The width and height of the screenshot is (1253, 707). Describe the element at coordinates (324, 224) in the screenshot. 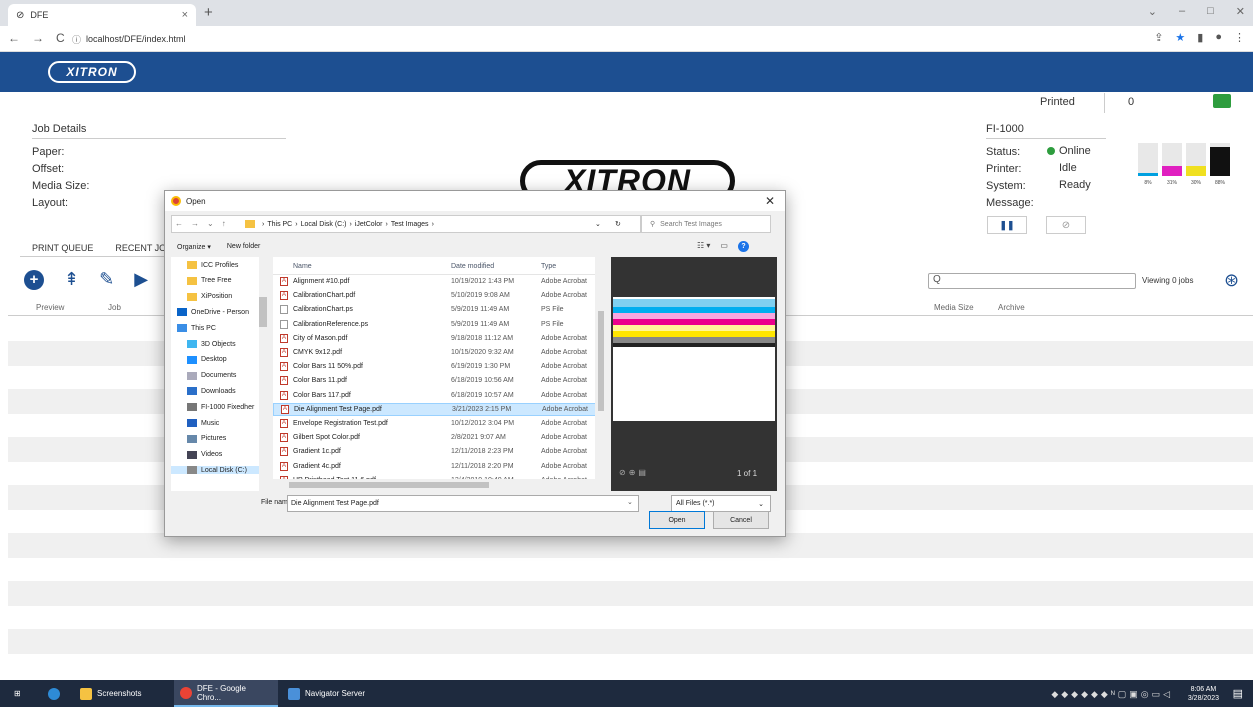

I see `breadcrumb-local-disk: Local Disk (C:)` at that location.